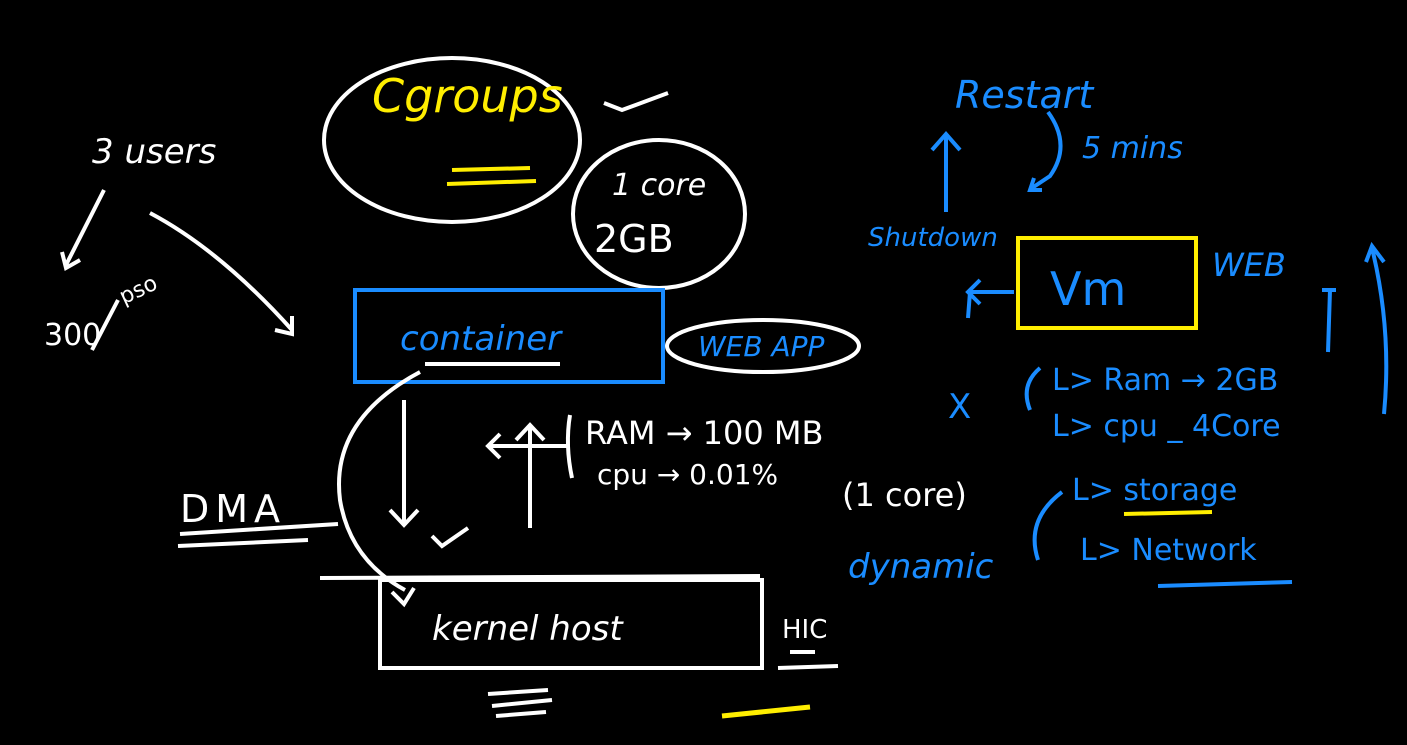 This screenshot has width=1407, height=745. What do you see at coordinates (481, 339) in the screenshot?
I see `container-label: container` at bounding box center [481, 339].